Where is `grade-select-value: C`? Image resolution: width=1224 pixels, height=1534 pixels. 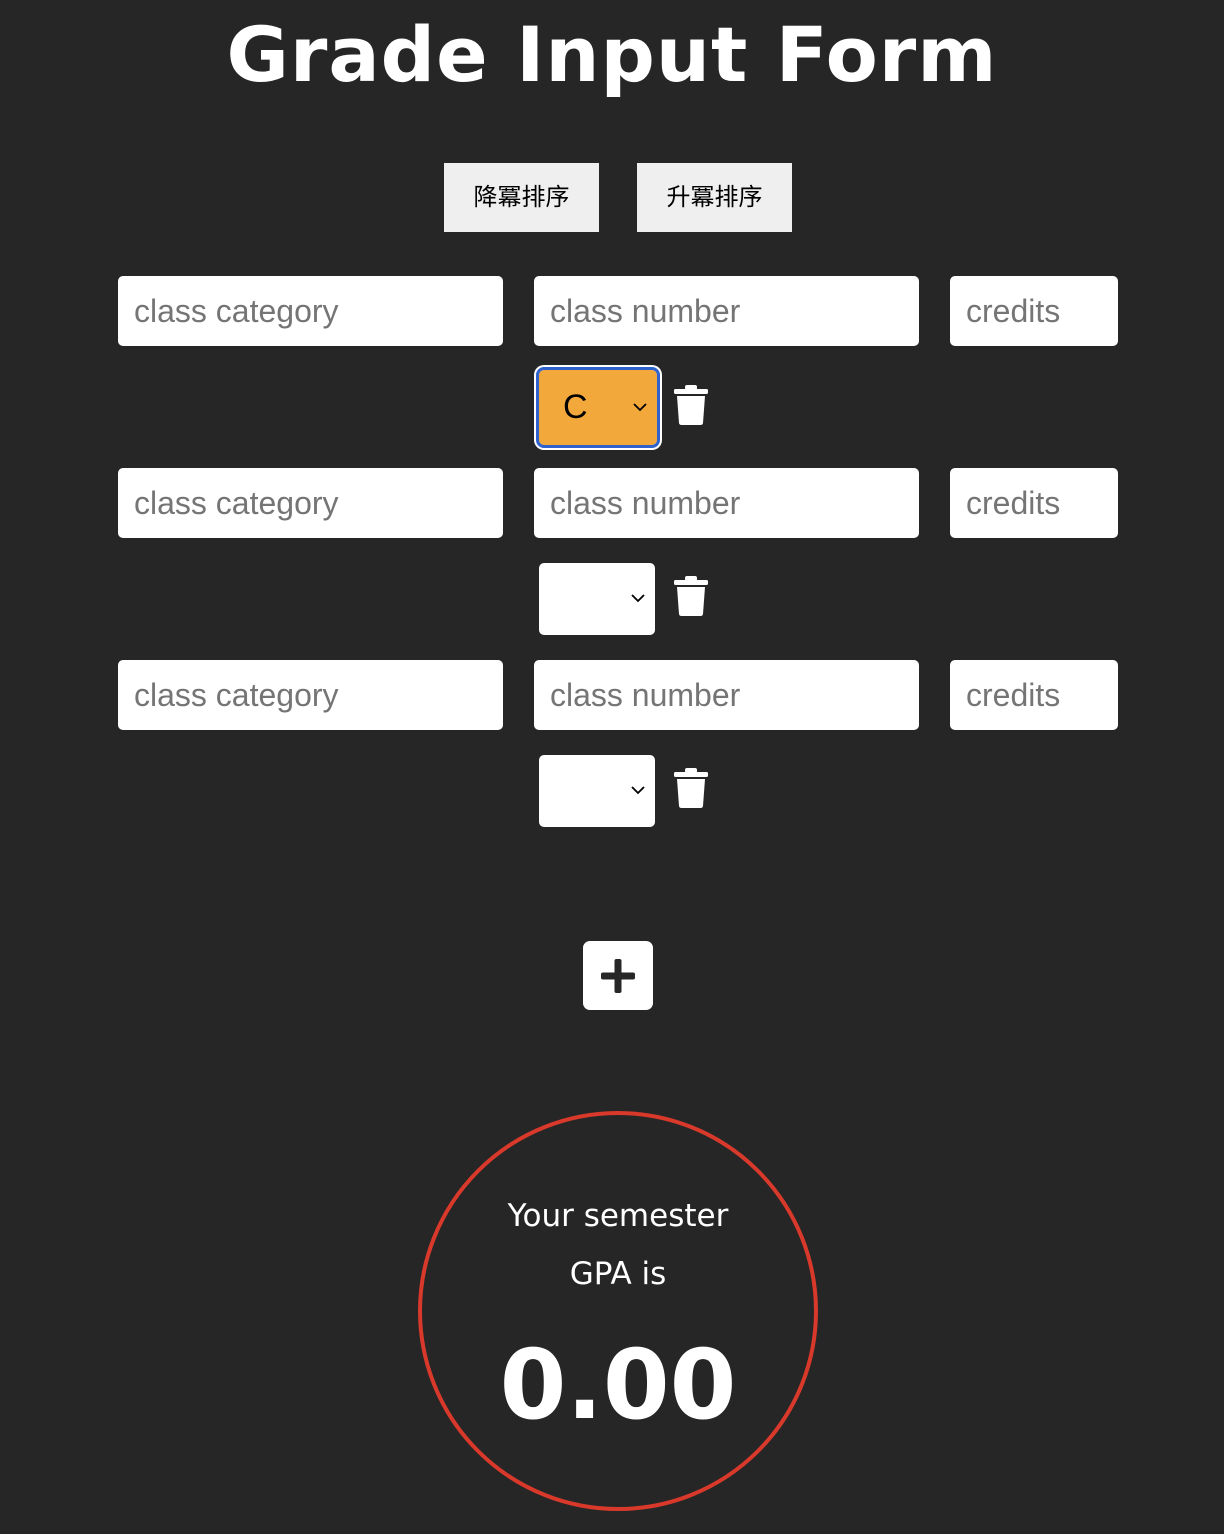
grade-select-value: C is located at coordinates (575, 407).